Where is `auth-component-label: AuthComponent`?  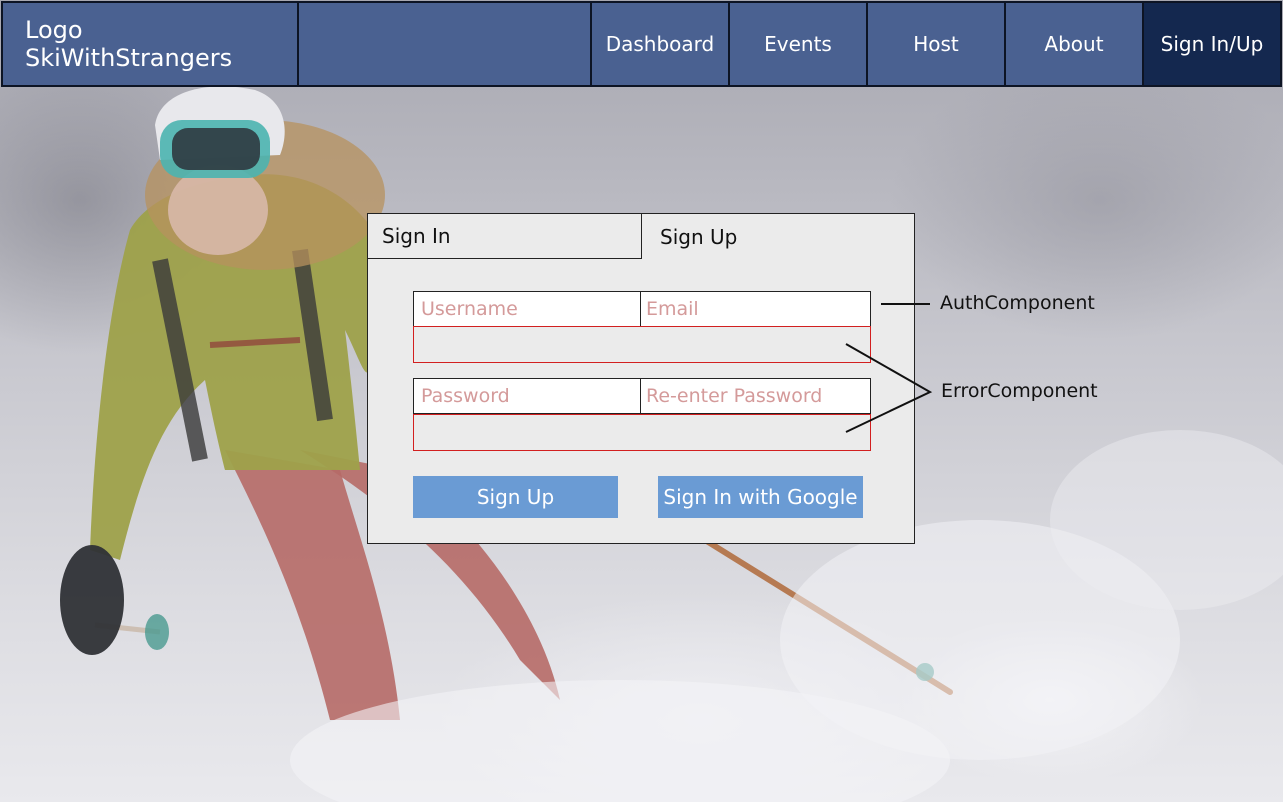
auth-component-label: AuthComponent is located at coordinates (1017, 303).